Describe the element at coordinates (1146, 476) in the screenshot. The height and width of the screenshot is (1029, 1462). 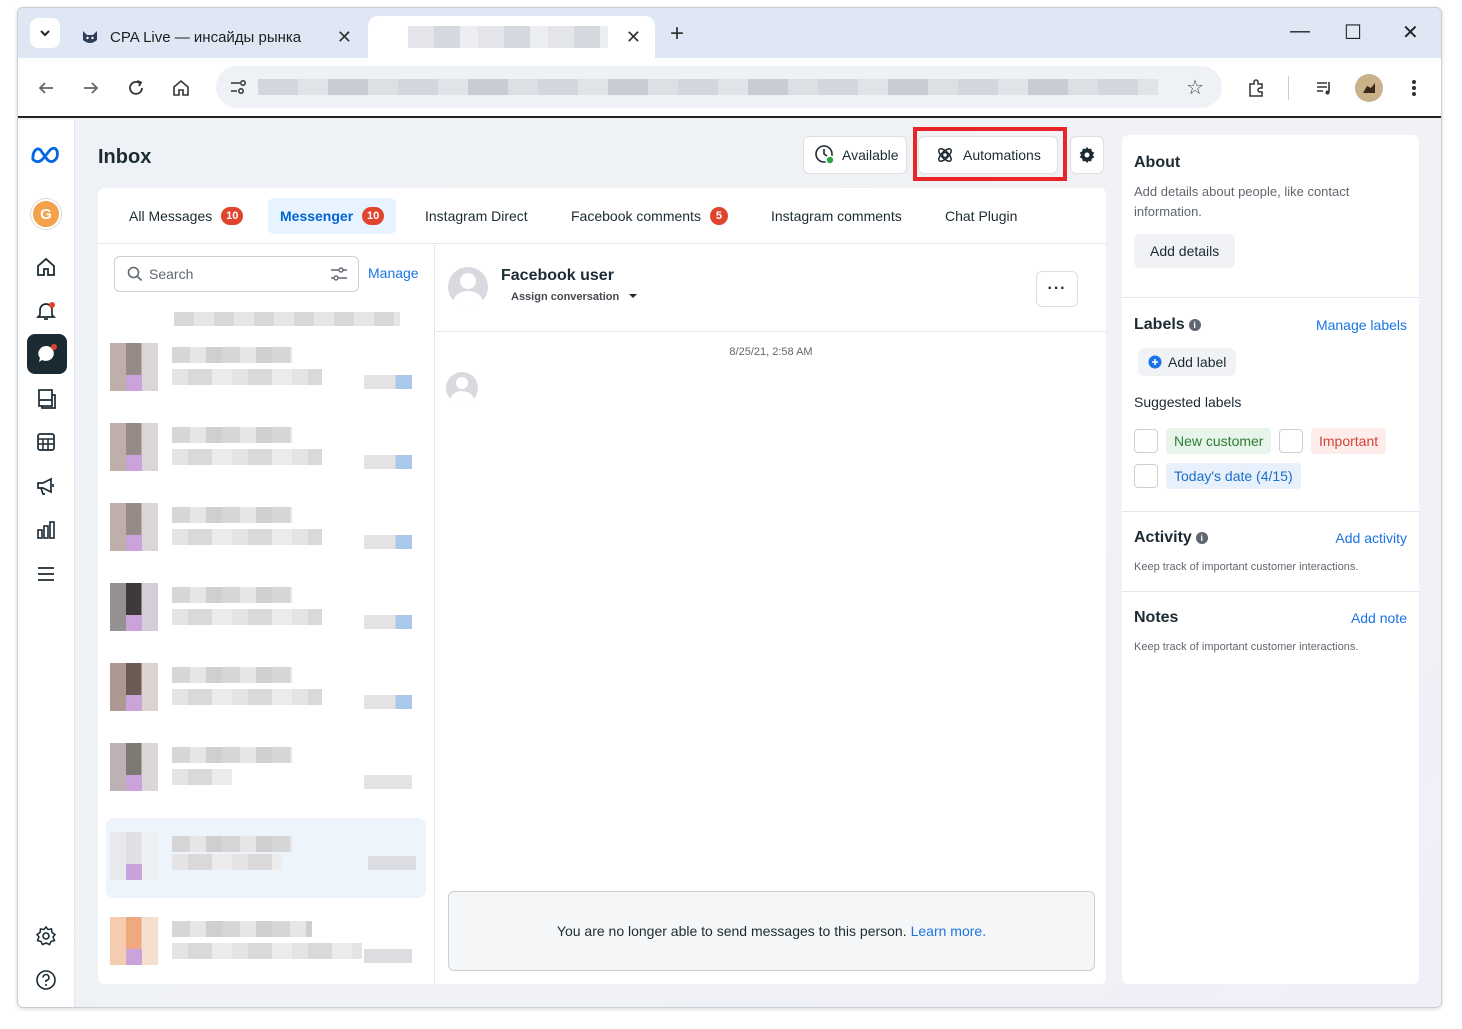
I see `label-checkbox-todays-date` at that location.